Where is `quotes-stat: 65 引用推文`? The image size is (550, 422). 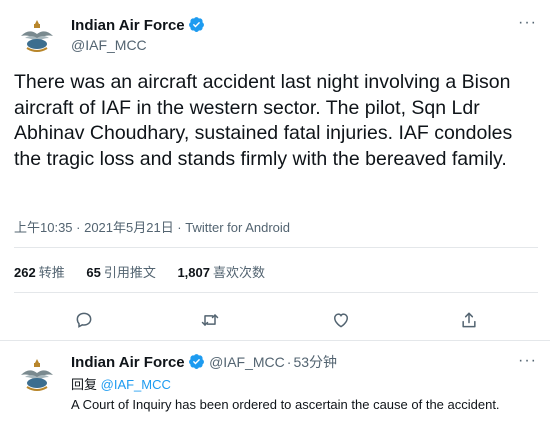 quotes-stat: 65 引用推文 is located at coordinates (120, 272).